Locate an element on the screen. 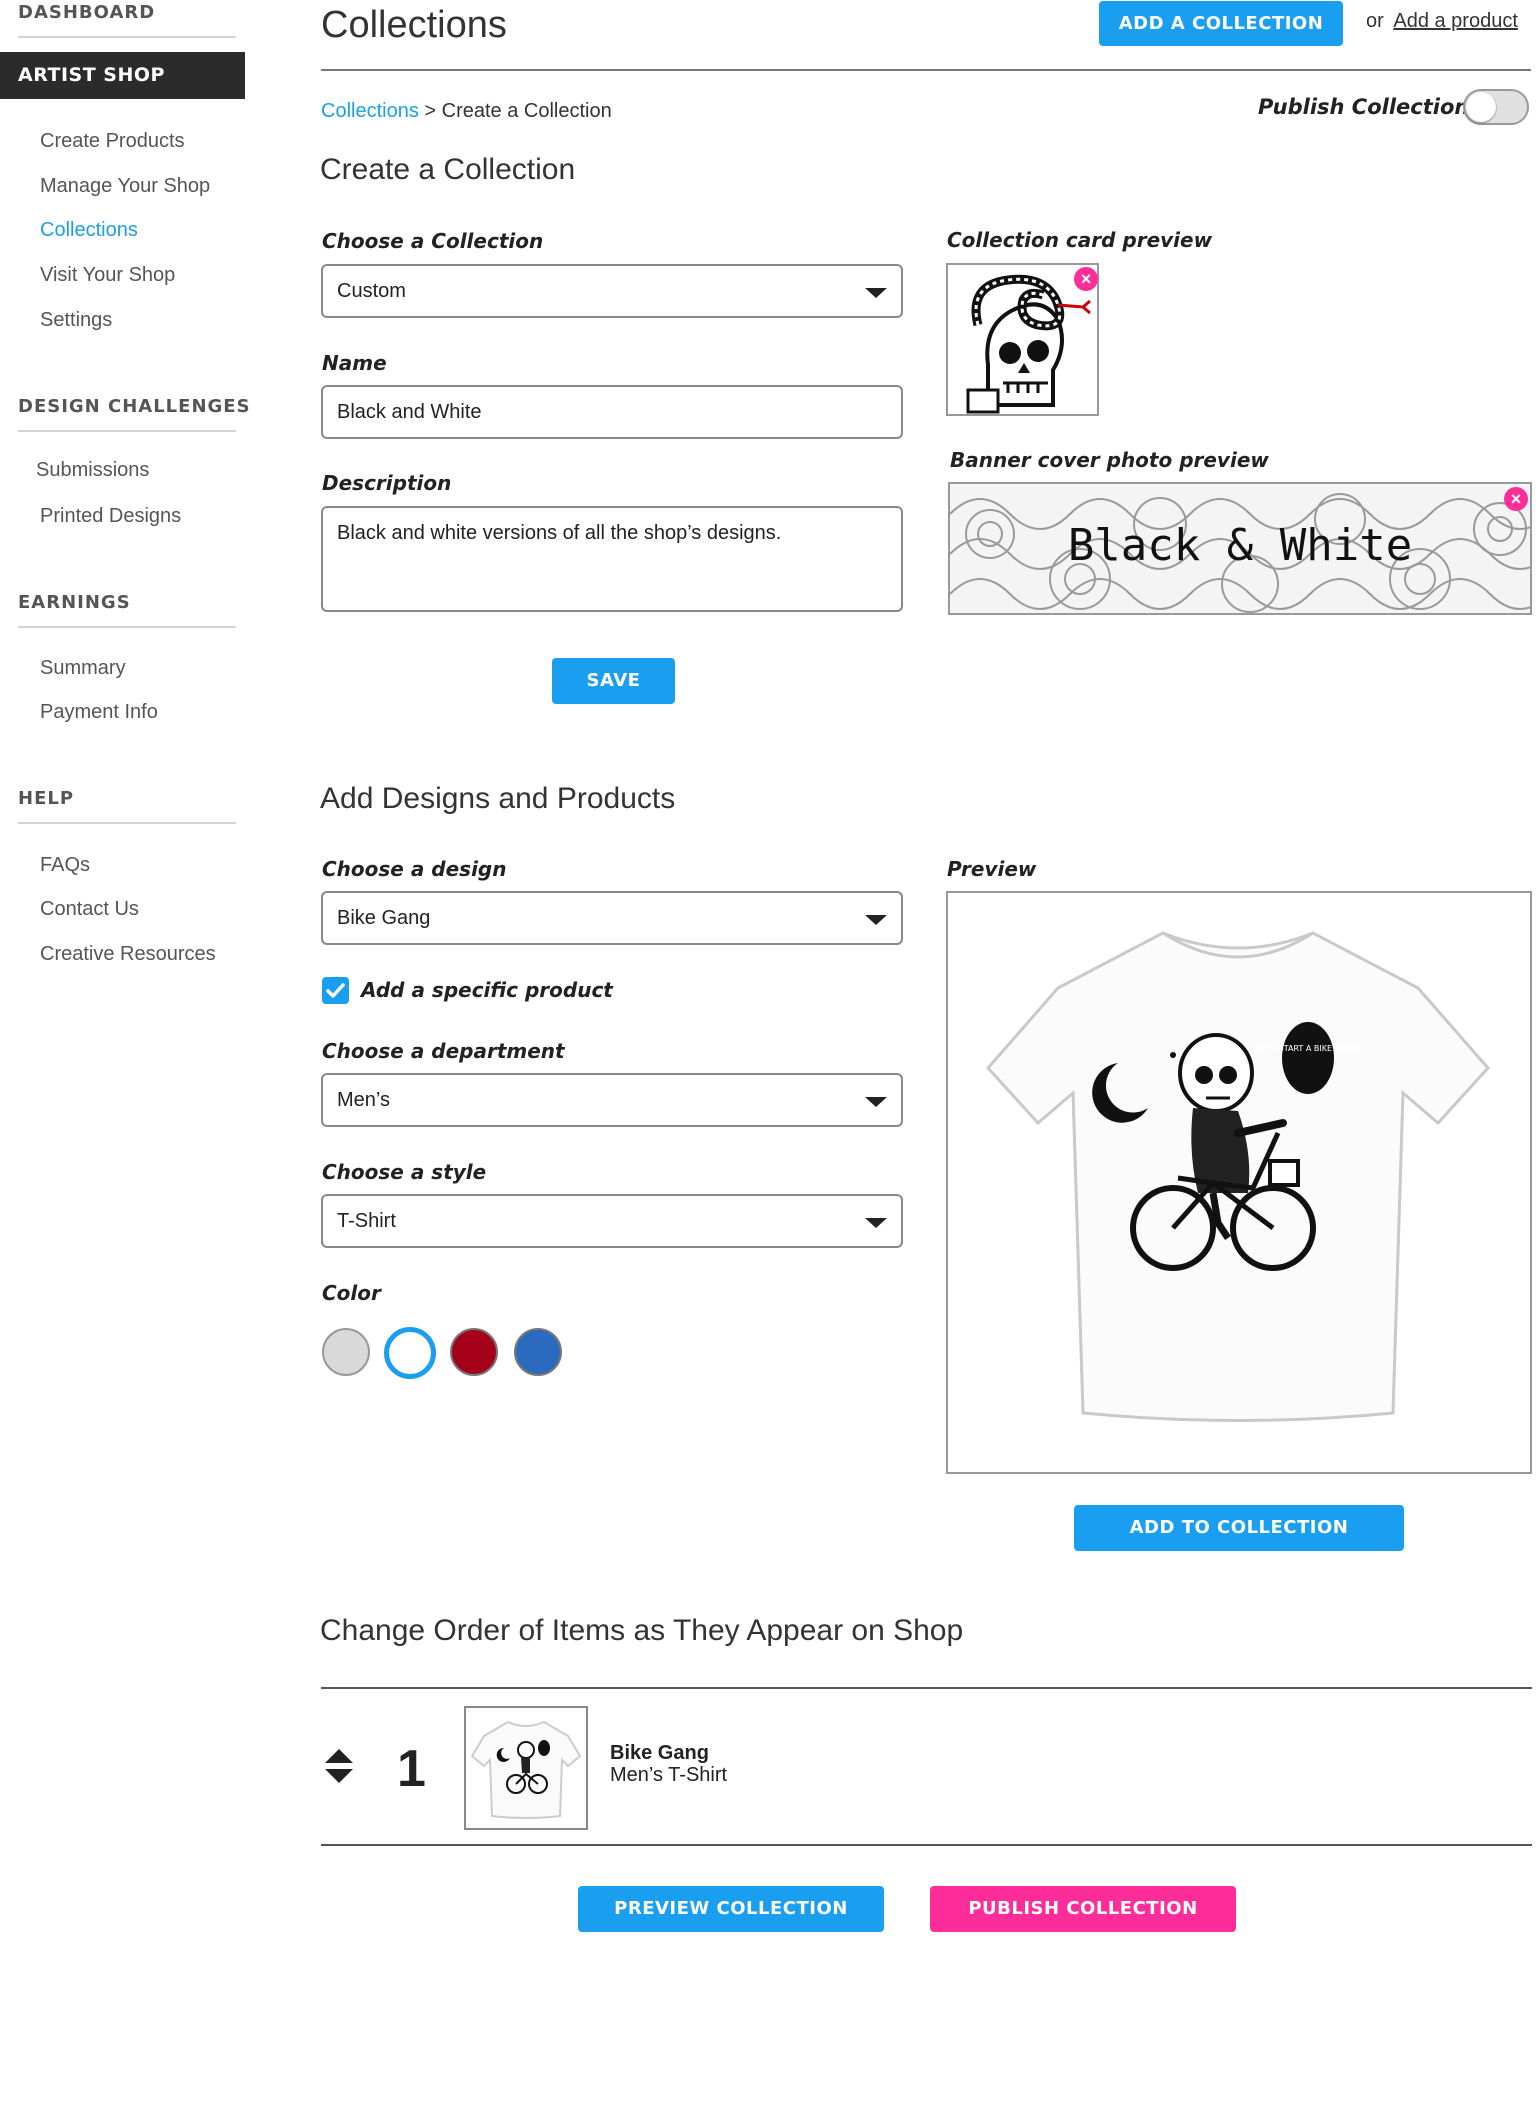 The width and height of the screenshot is (1536, 2104). name-label: Name is located at coordinates (354, 363).